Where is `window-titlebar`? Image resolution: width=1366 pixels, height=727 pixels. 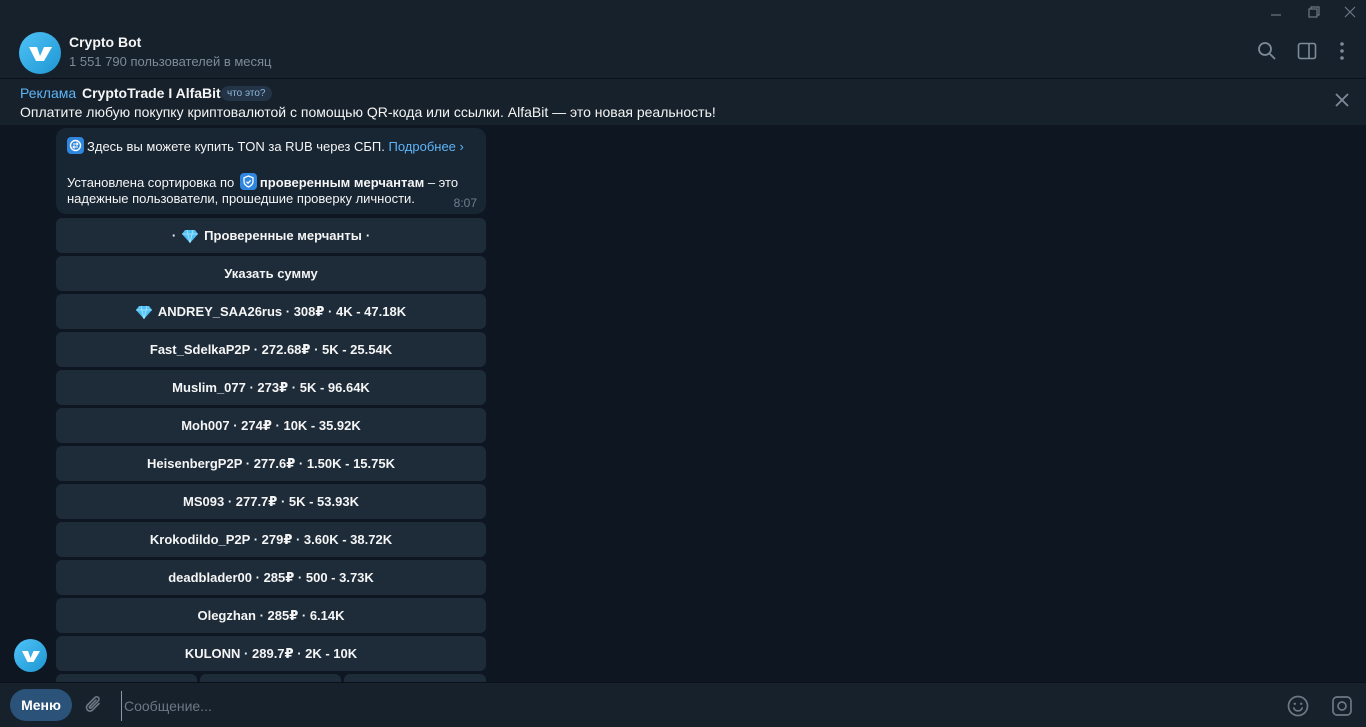 window-titlebar is located at coordinates (683, 12).